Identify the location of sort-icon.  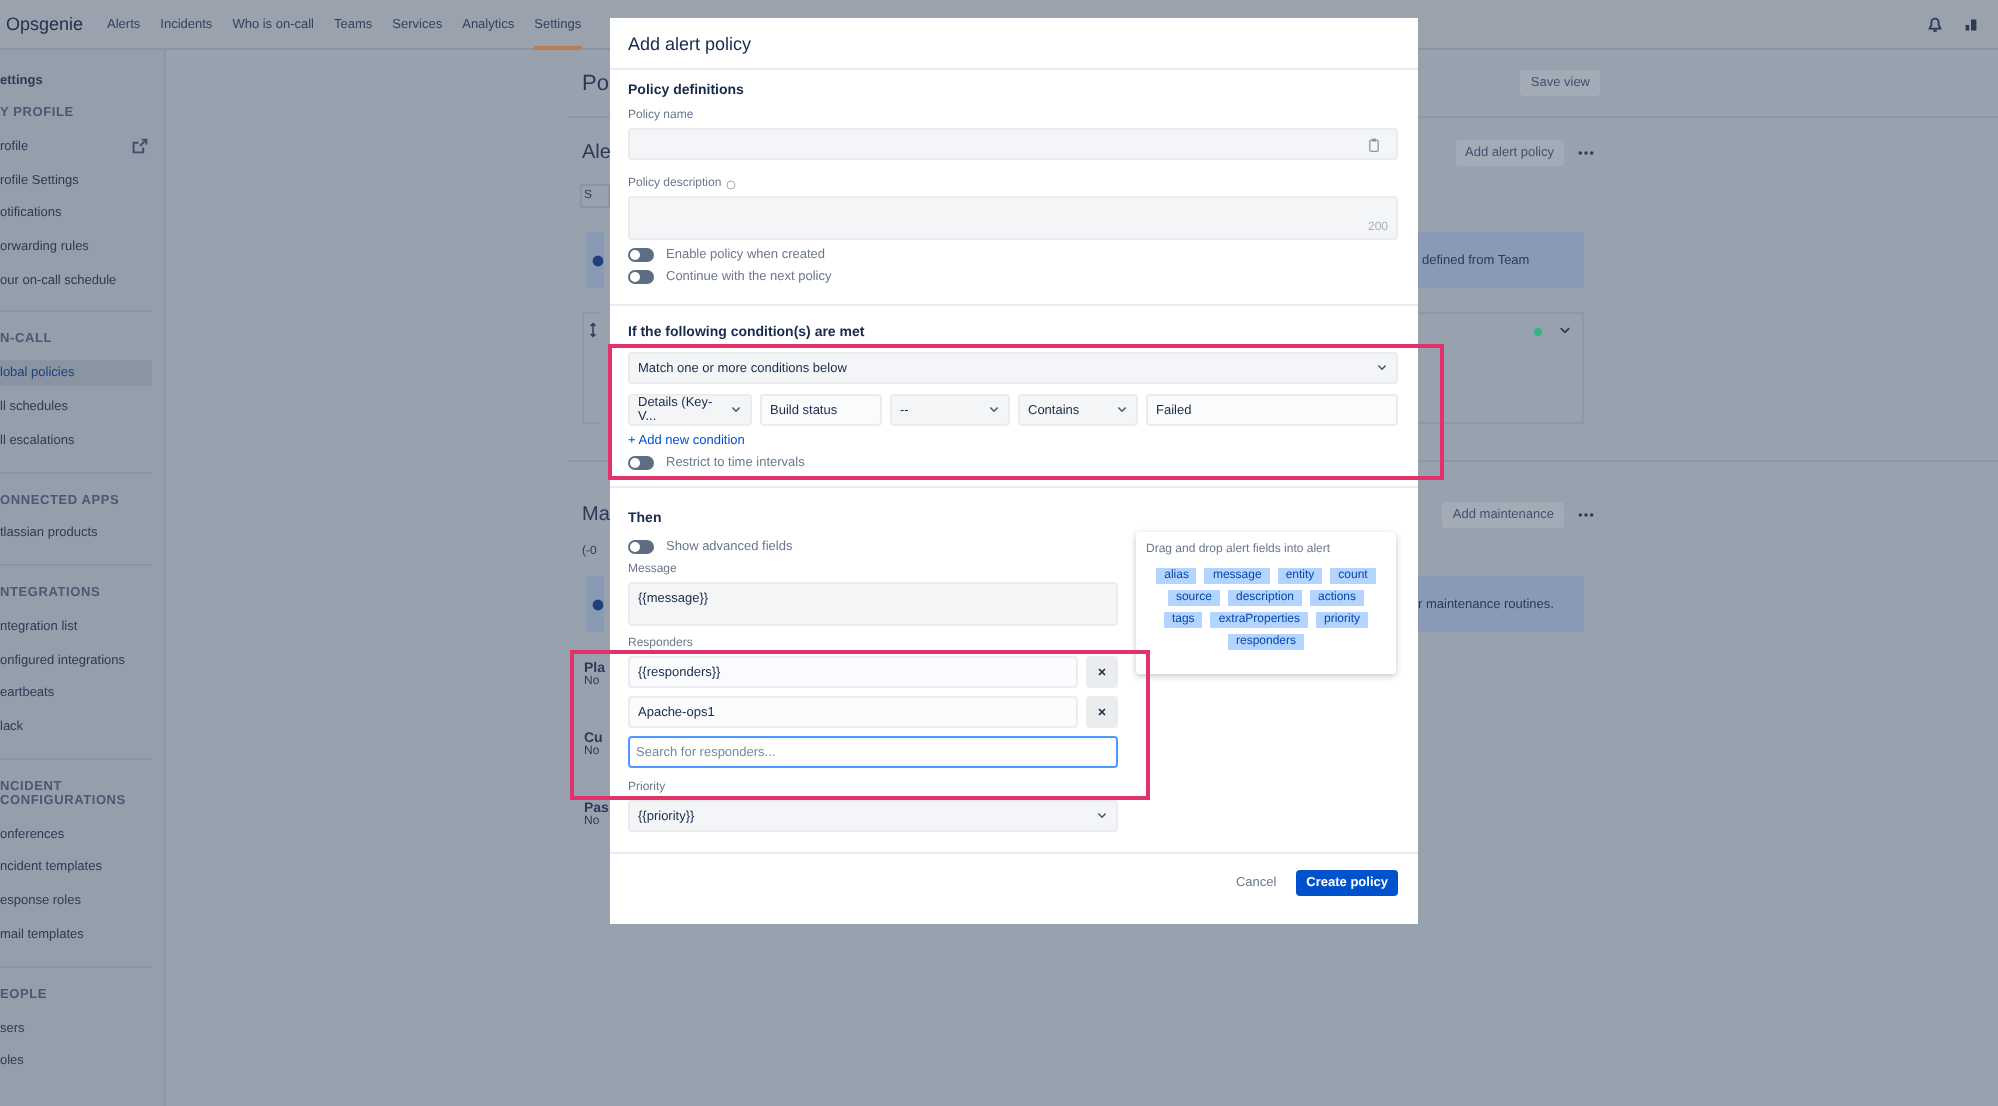
(592, 330).